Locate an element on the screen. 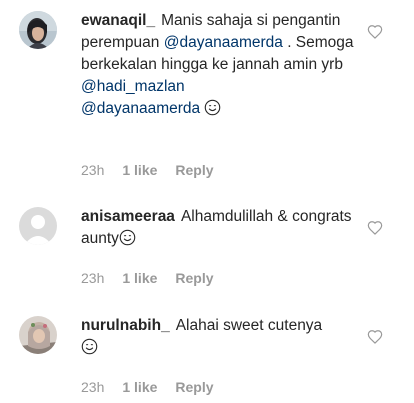 This screenshot has height=403, width=414. comment-username: nurulnabih_ is located at coordinates (125, 325).